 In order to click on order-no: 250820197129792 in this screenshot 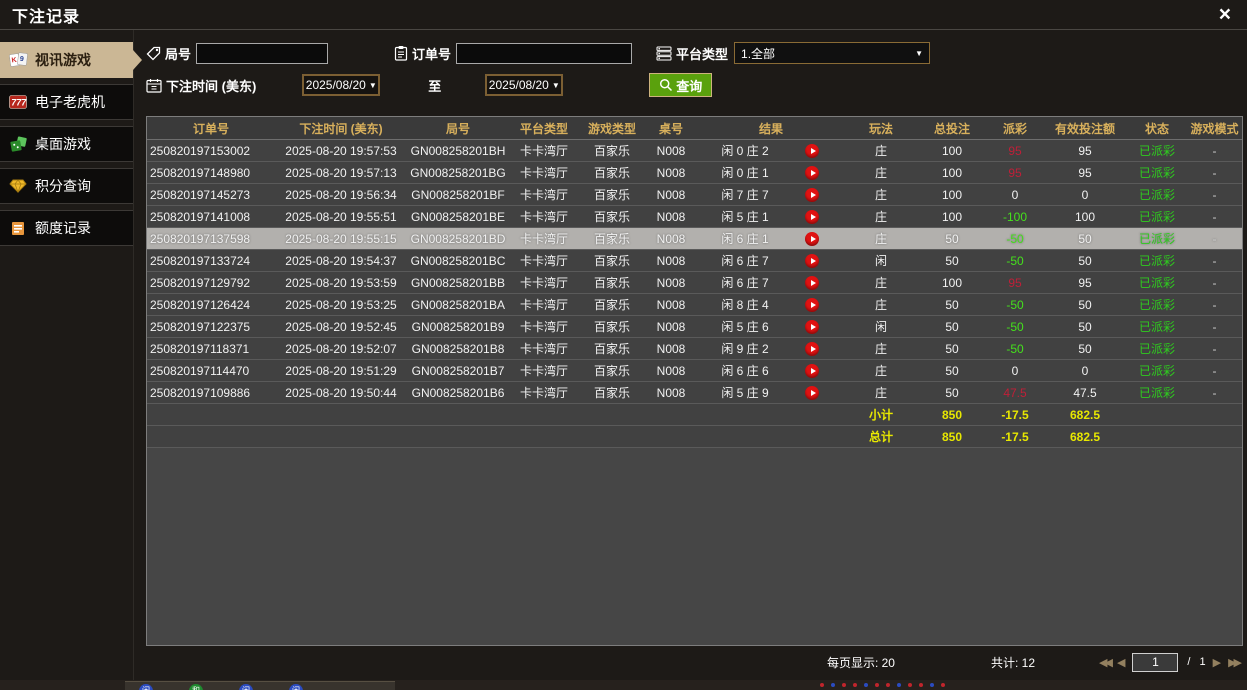, I will do `click(200, 282)`.